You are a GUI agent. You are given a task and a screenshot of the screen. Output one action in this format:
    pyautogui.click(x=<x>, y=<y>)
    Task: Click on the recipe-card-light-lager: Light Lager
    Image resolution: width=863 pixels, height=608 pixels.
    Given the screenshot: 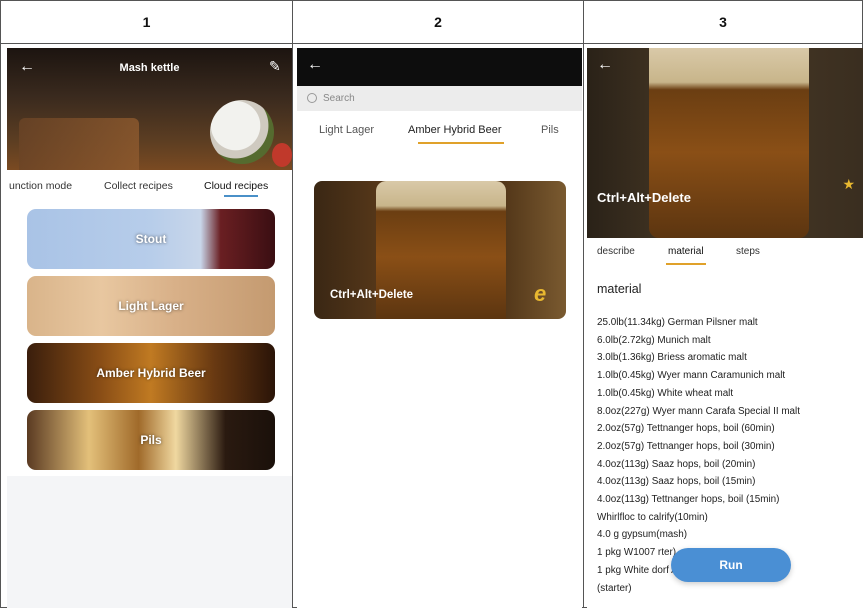 What is the action you would take?
    pyautogui.click(x=151, y=306)
    